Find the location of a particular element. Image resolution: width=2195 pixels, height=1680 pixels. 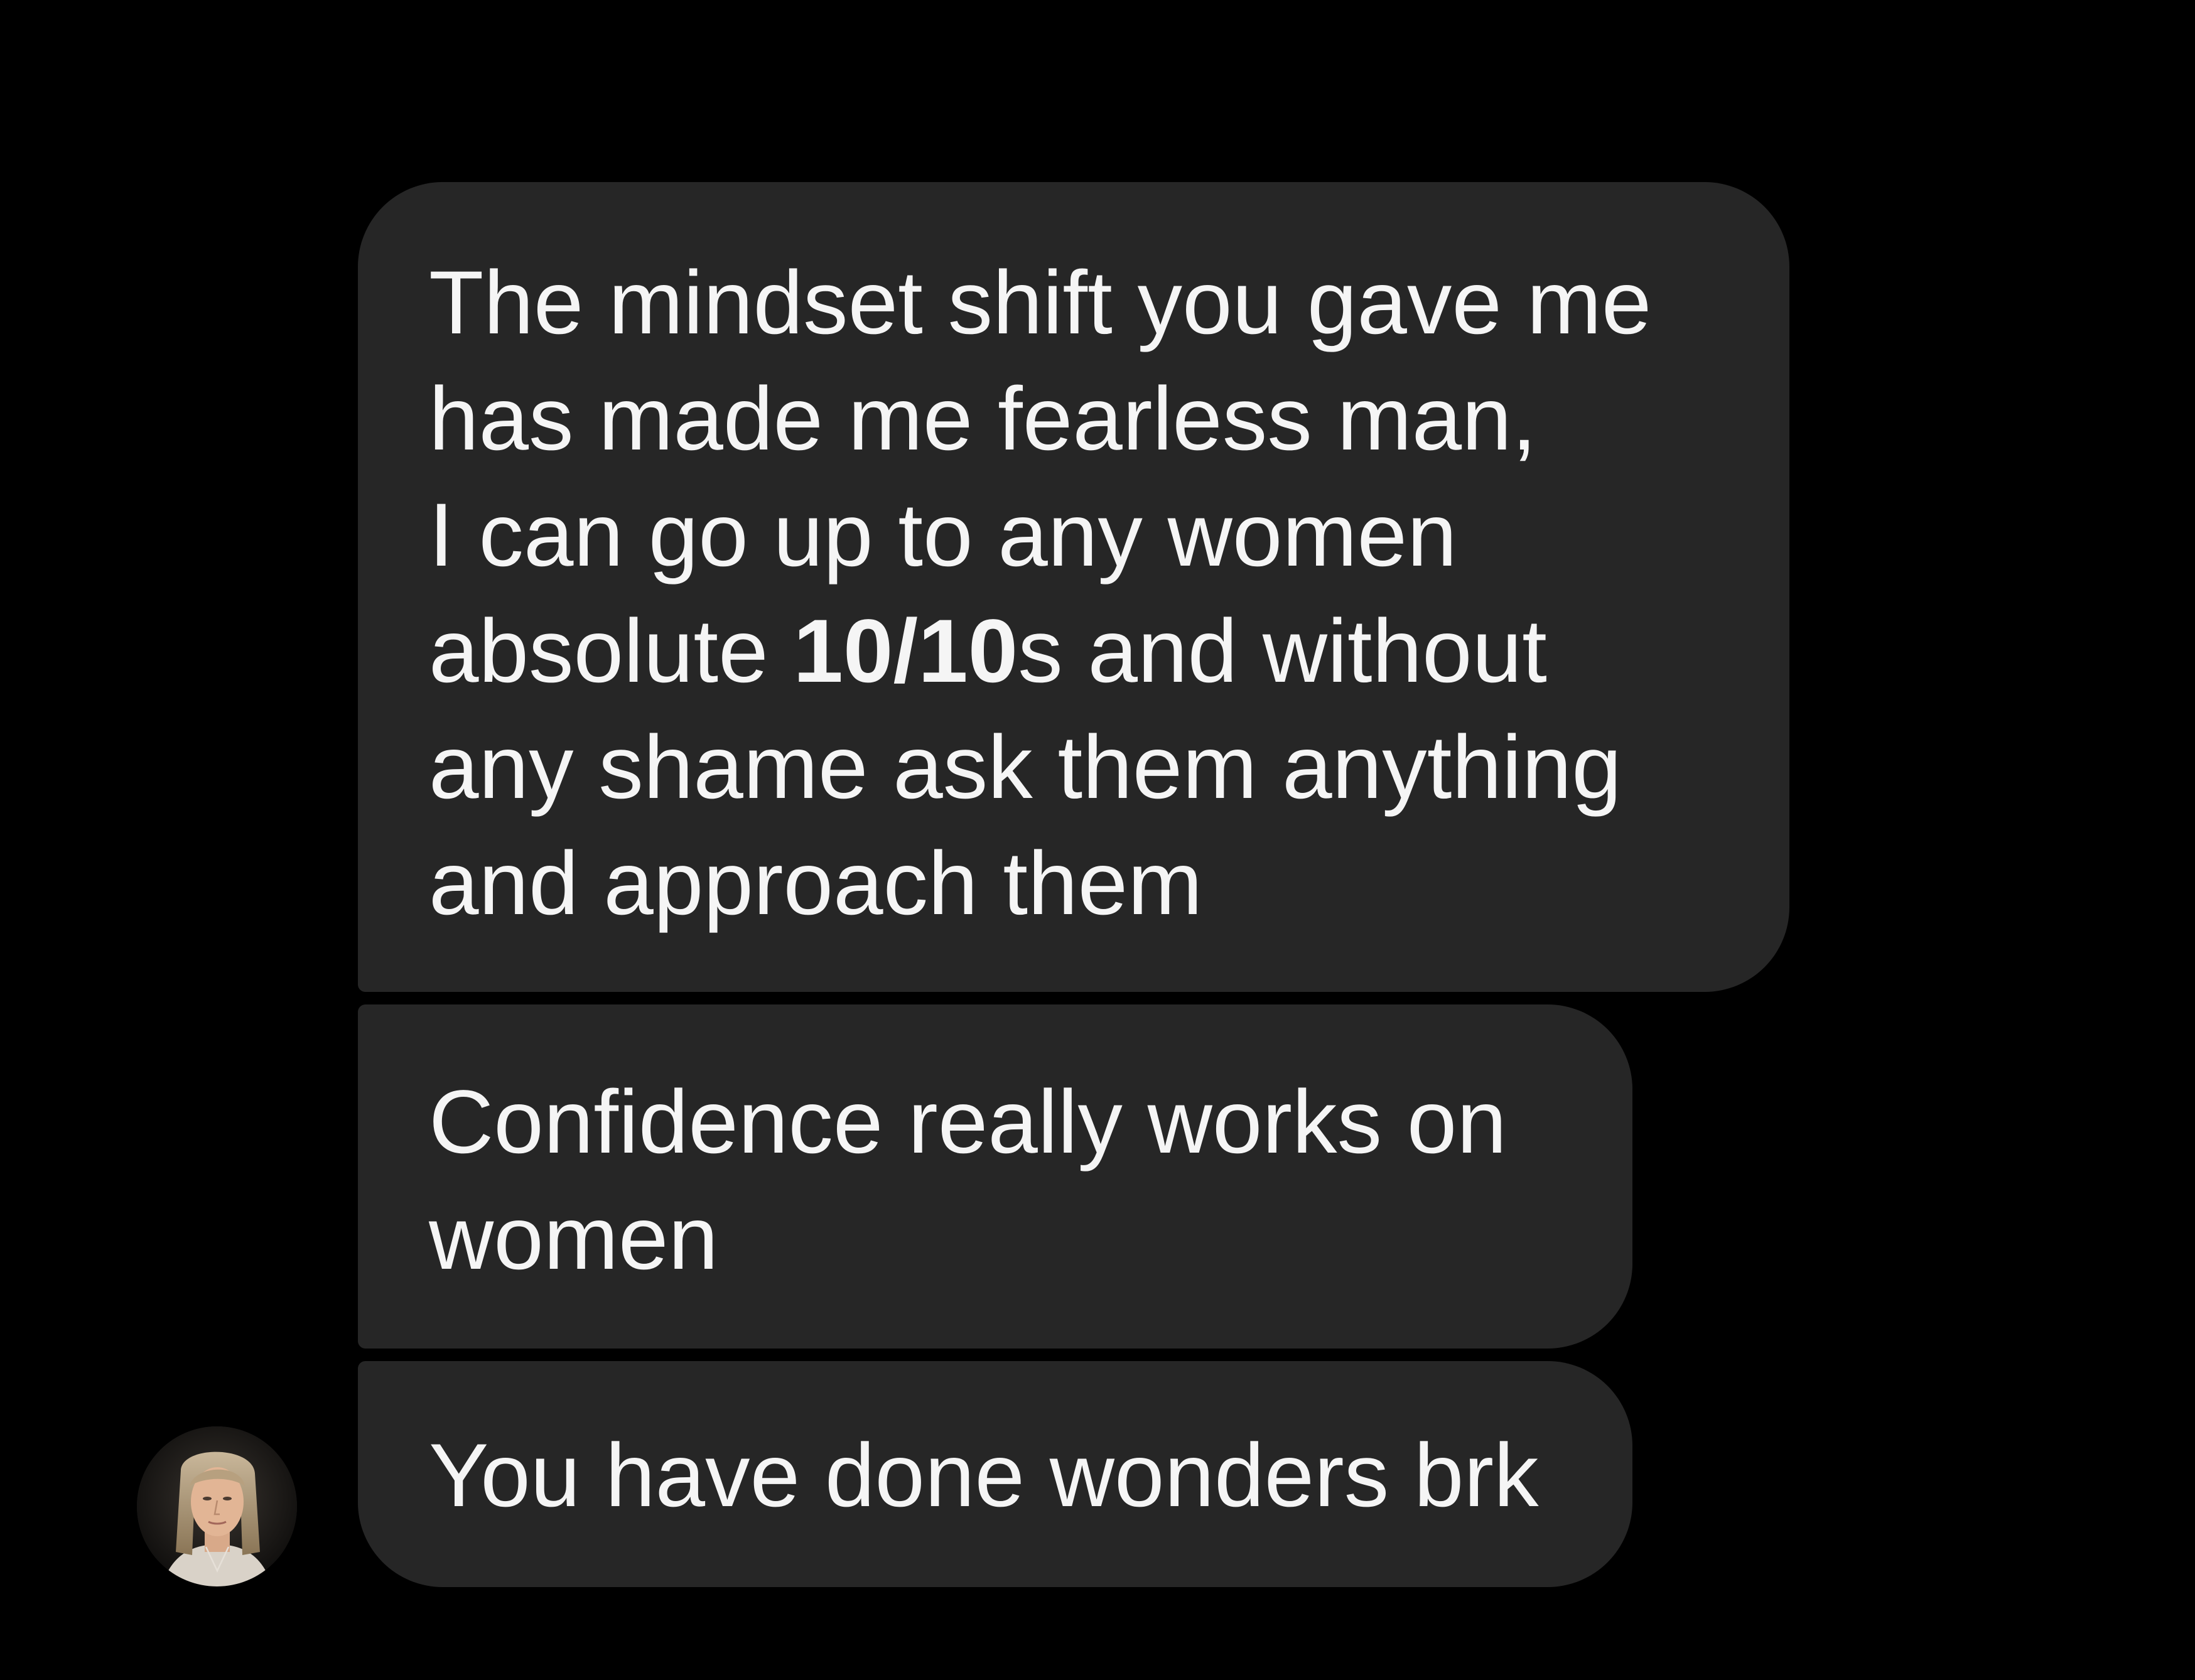

user-avatar-icon is located at coordinates (217, 1506).